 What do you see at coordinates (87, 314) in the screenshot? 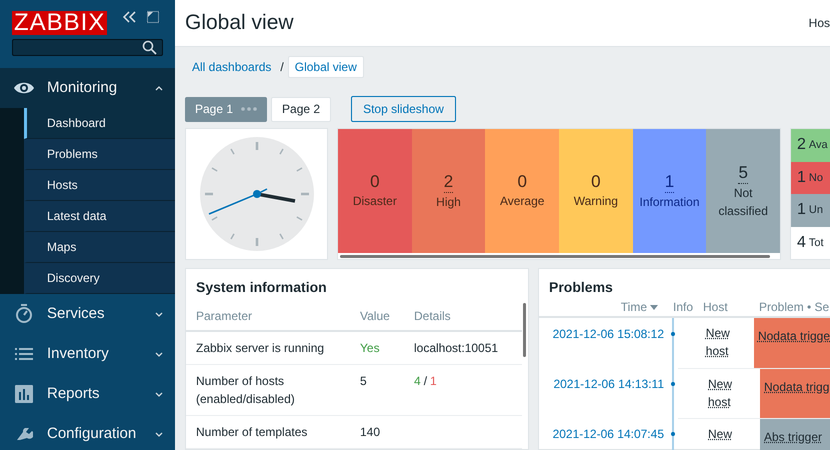
I see `menu-item: Services` at bounding box center [87, 314].